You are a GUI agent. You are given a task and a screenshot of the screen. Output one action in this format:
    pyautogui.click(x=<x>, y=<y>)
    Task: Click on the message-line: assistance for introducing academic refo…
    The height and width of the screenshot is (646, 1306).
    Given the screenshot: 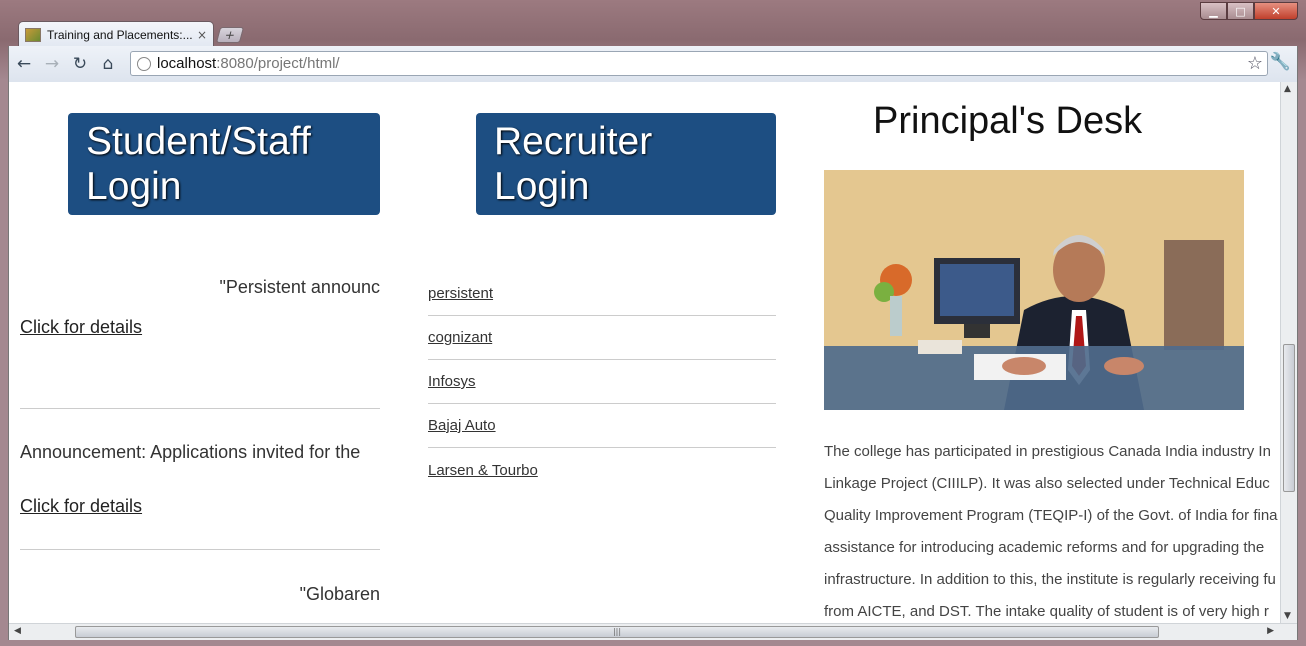 What is the action you would take?
    pyautogui.click(x=1044, y=547)
    